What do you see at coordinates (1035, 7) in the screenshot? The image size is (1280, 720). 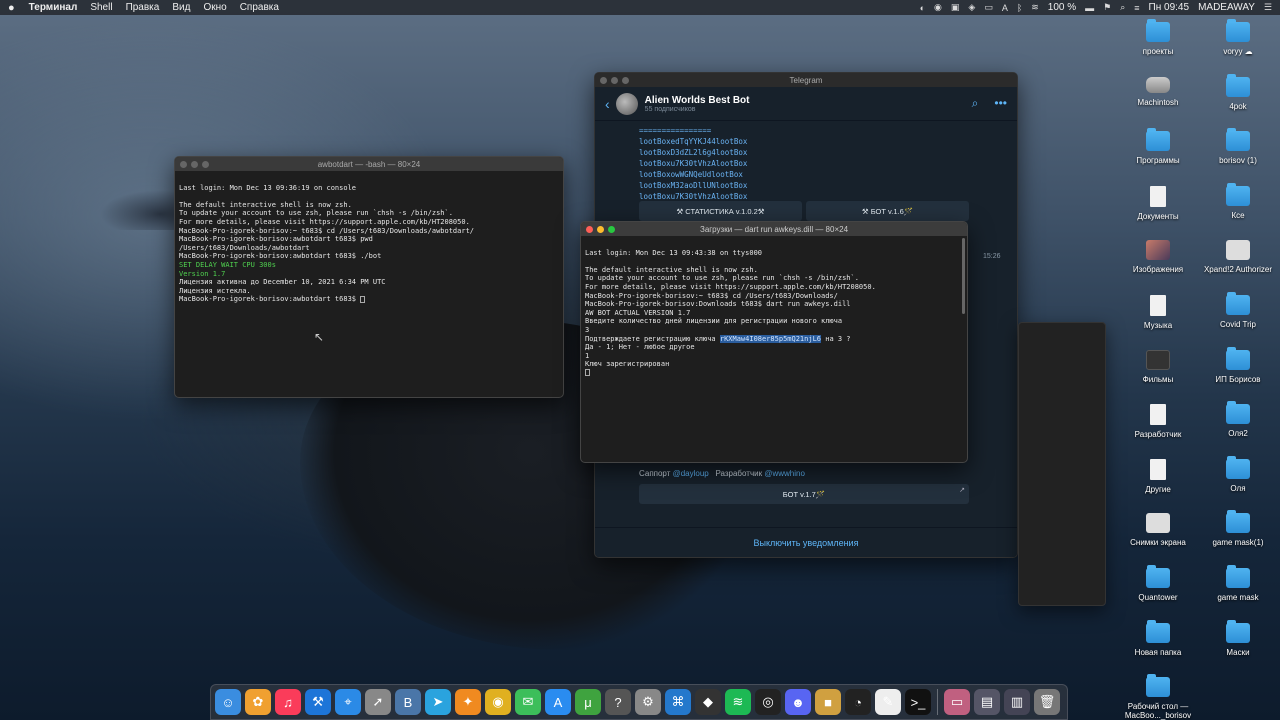 I see `wifi-icon: ≋` at bounding box center [1035, 7].